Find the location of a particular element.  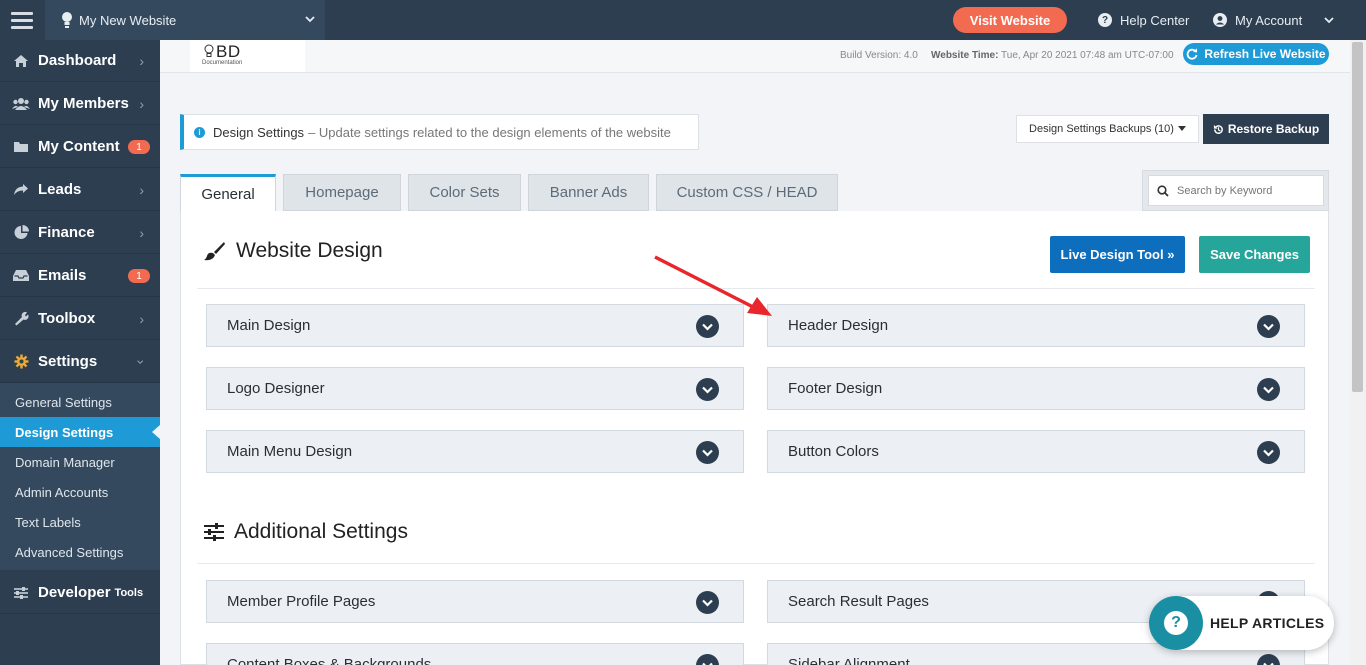

accordion-button-colors: Button Colors is located at coordinates (1036, 451).